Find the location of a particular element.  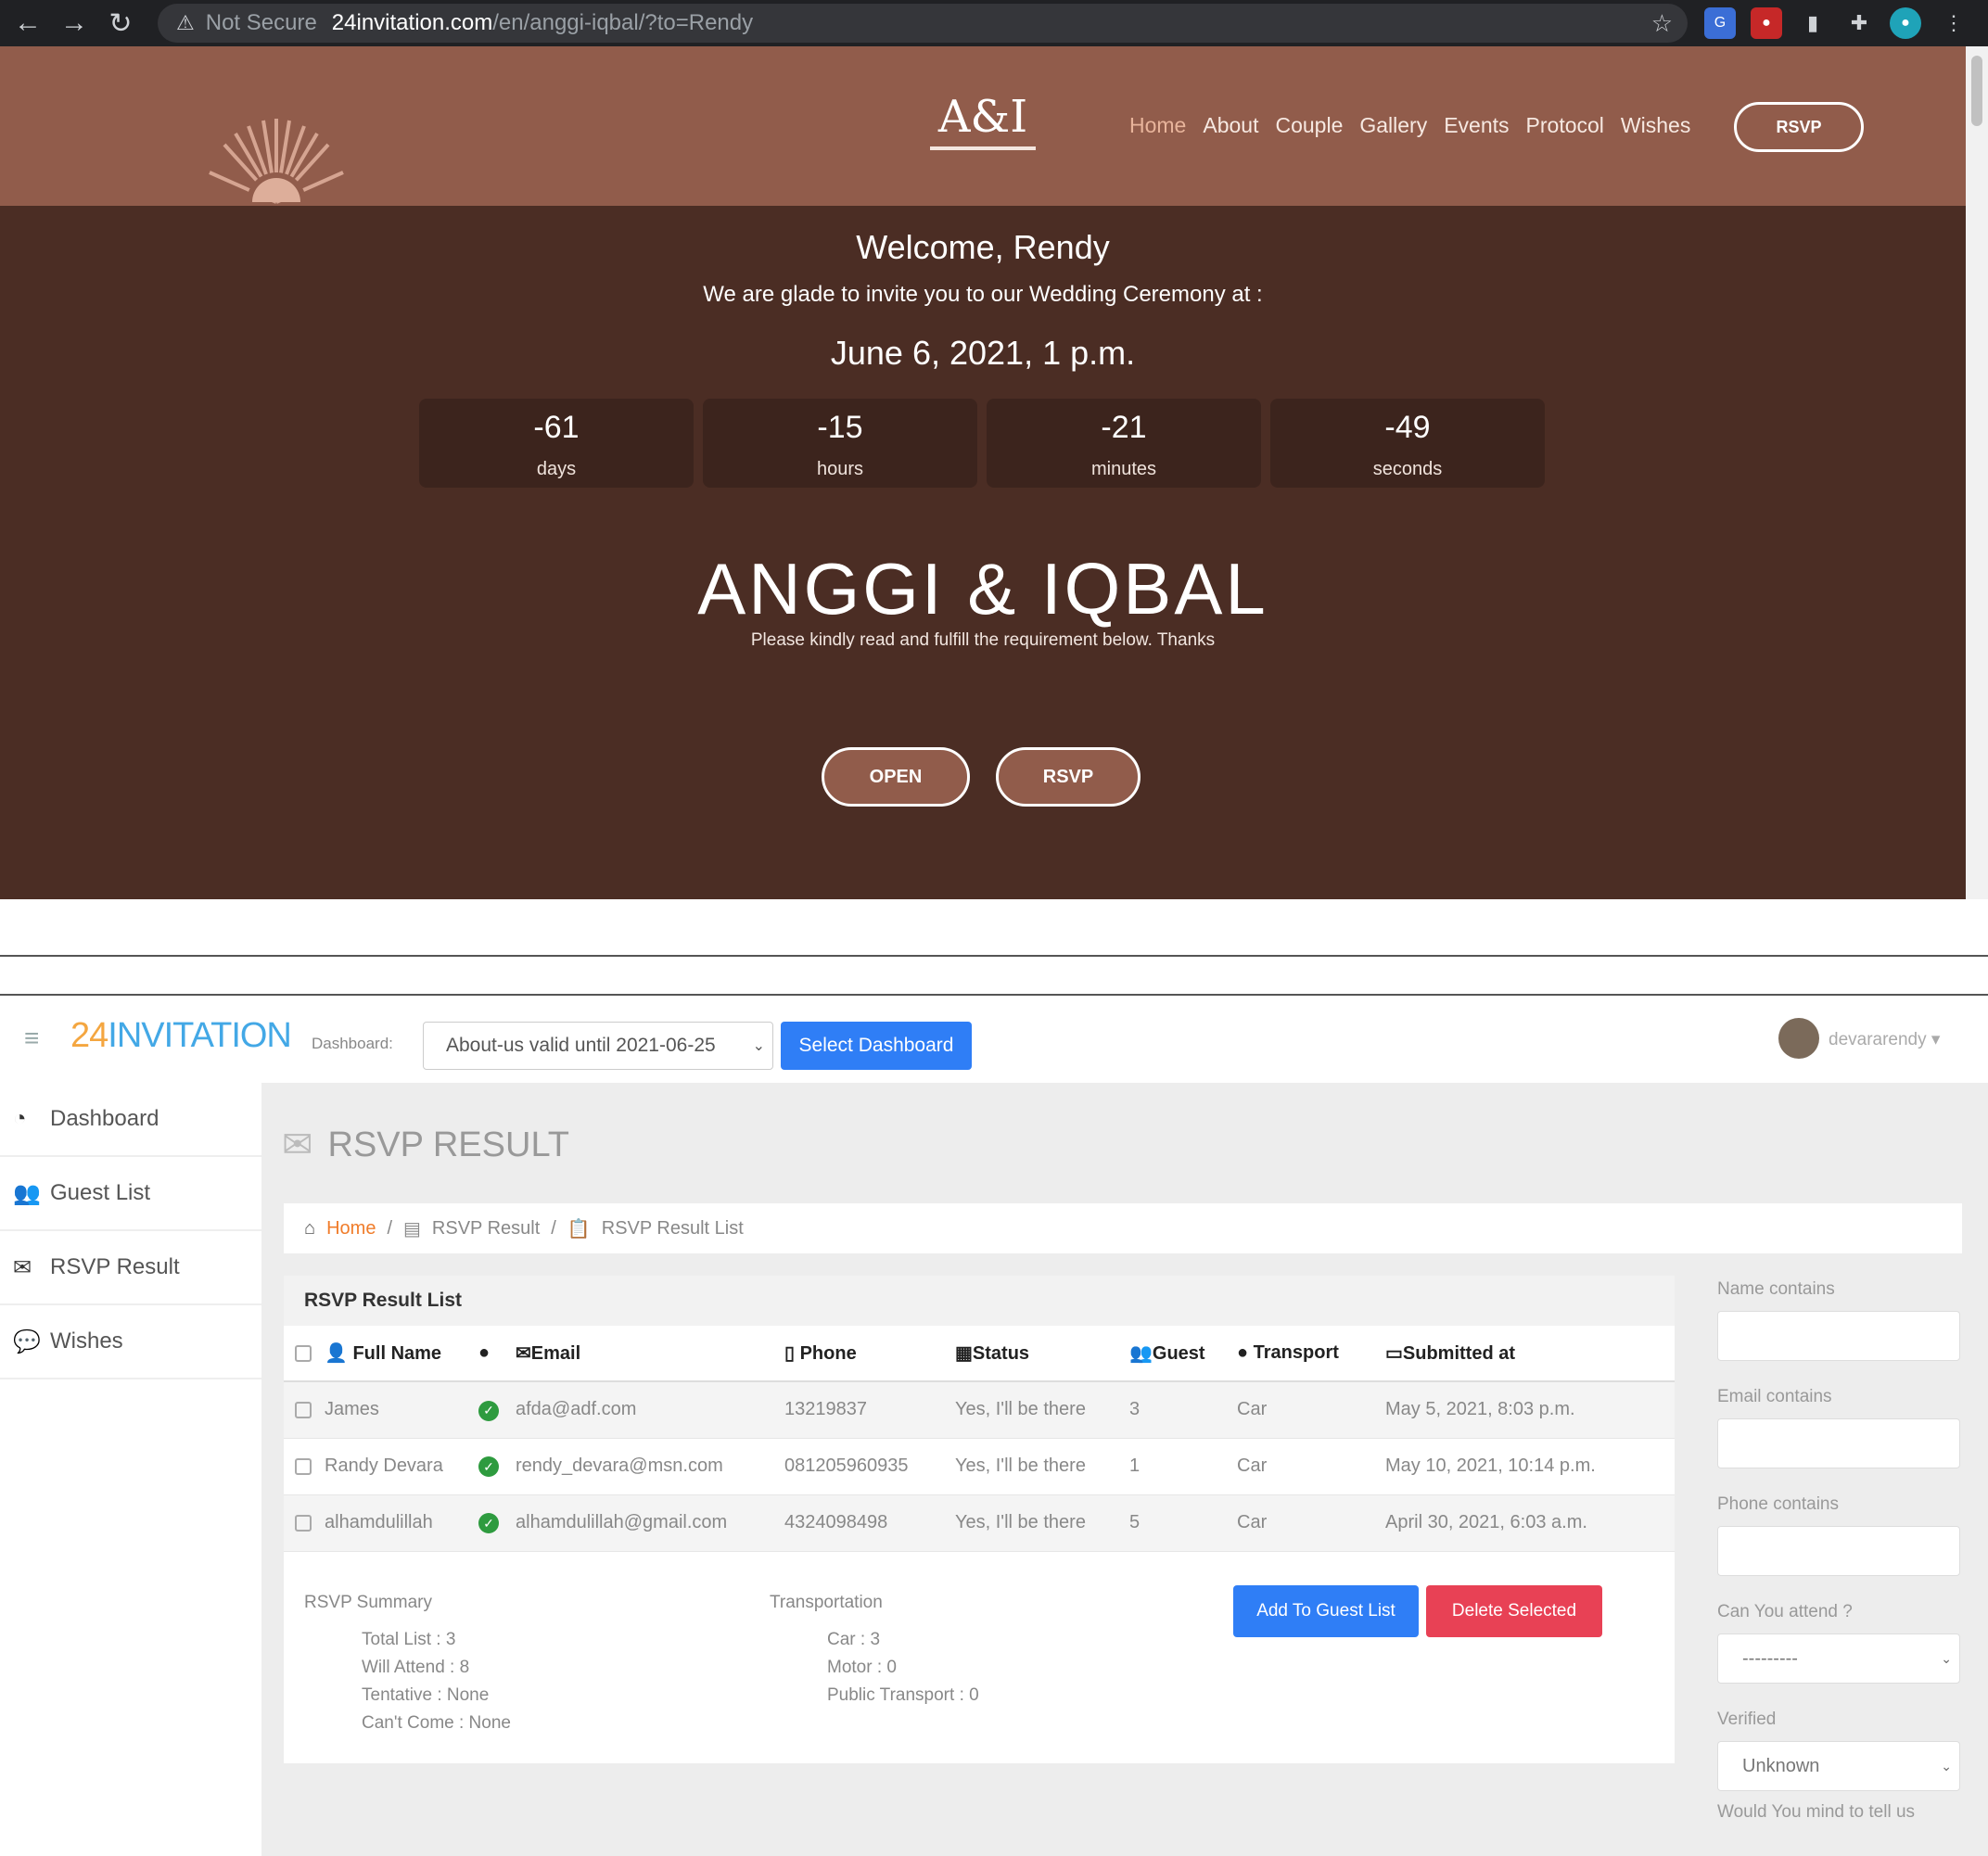

nav-link-couple: Couple is located at coordinates (1309, 125).